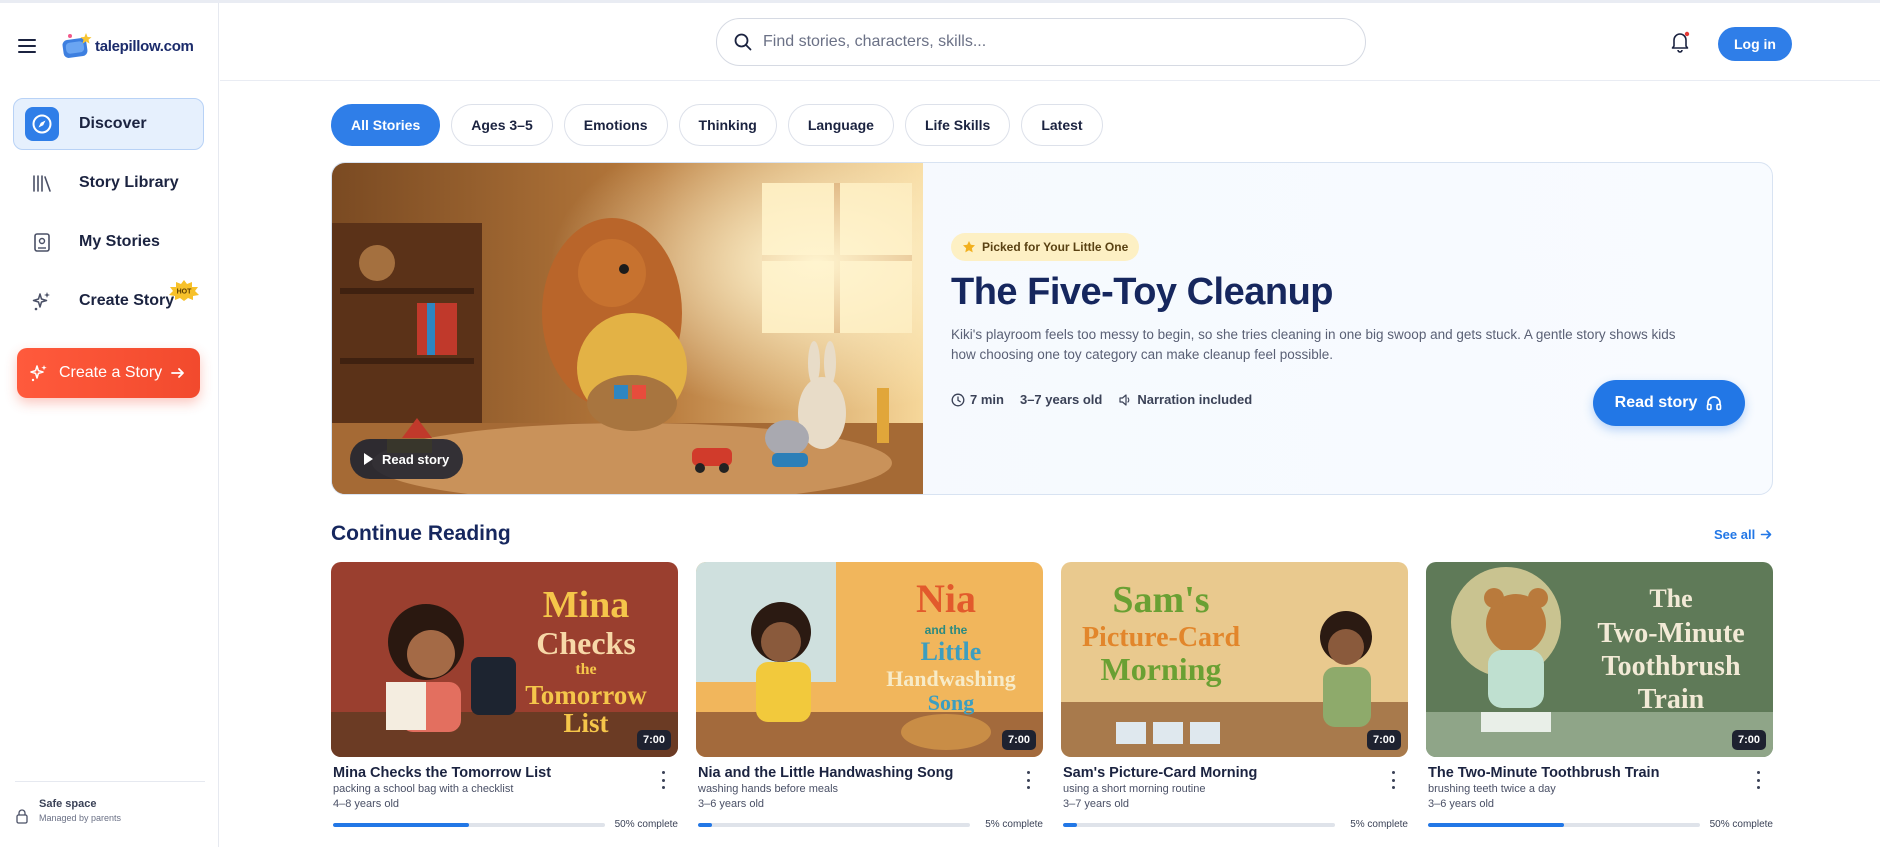 This screenshot has height=847, width=1880. Describe the element at coordinates (38, 373) in the screenshot. I see `sparkle-icon` at that location.